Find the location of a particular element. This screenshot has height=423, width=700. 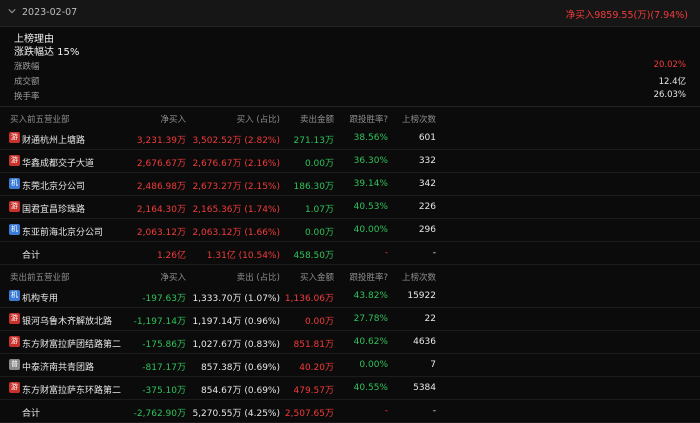

amount-value: 3,502.52万 (2.82%) is located at coordinates (236, 141).